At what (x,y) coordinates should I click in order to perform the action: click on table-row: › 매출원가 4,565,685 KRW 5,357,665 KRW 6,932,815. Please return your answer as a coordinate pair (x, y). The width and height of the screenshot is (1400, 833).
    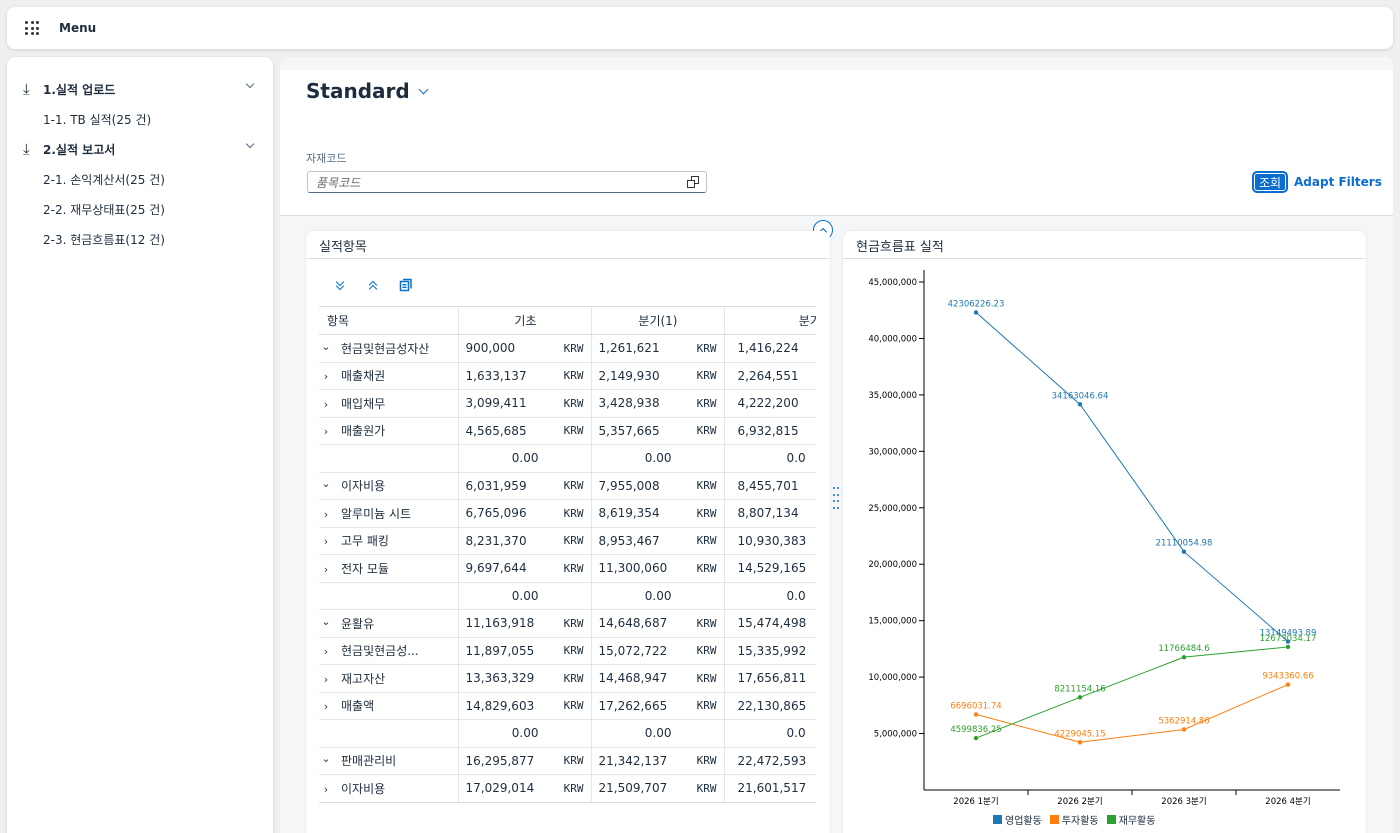
    Looking at the image, I should click on (567, 431).